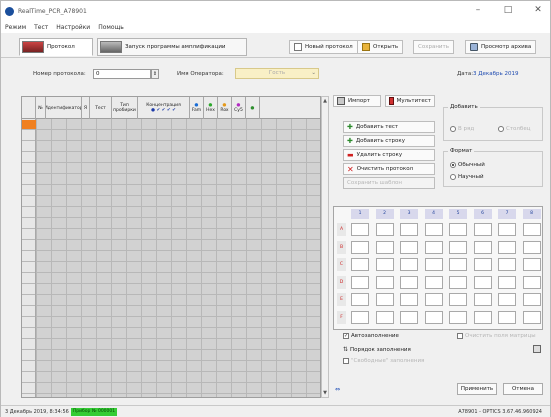 The height and width of the screenshot is (417, 551). I want to click on scroll-down-icon: ▼, so click(325, 393).